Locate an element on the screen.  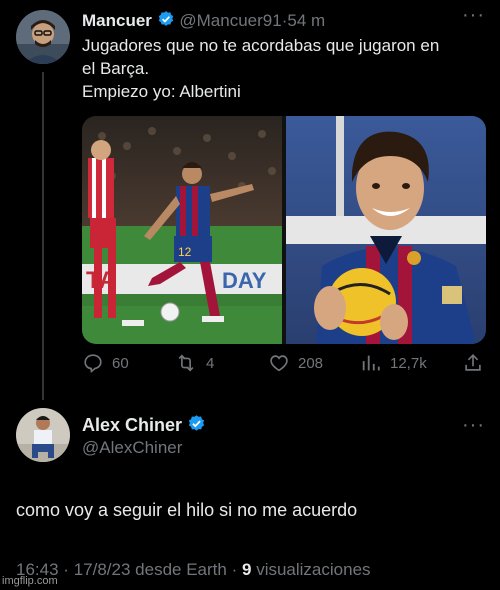
tweet2-author-block: Alex Chiner is located at coordinates (144, 426).